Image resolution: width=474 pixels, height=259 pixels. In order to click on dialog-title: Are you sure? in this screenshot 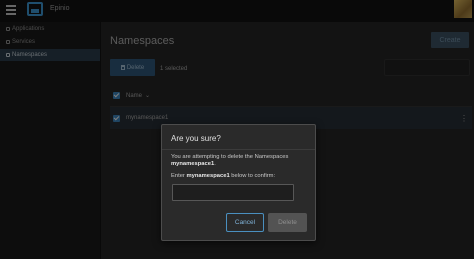, I will do `click(196, 138)`.